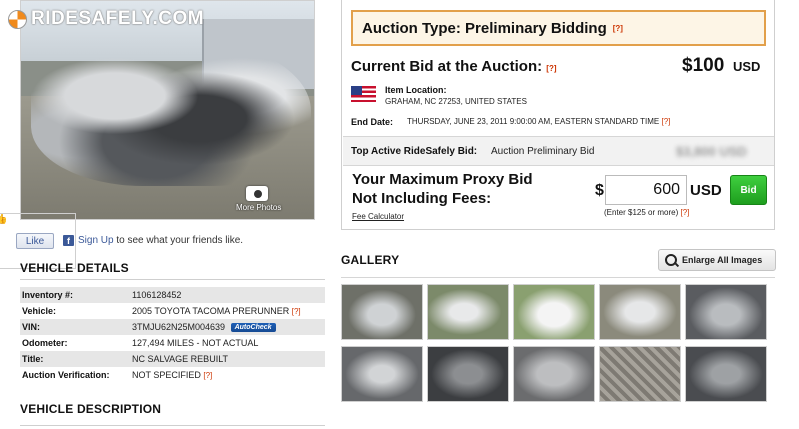  I want to click on detail-value: 1106128452, so click(227, 295).